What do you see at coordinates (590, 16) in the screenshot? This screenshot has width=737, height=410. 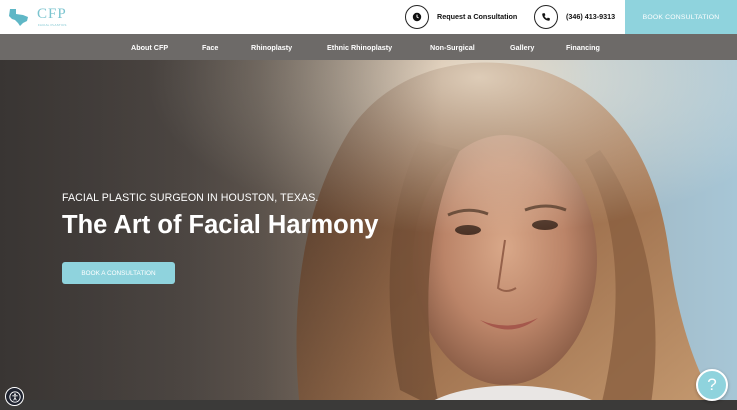 I see `phone-number-link: (346) 413-9313` at bounding box center [590, 16].